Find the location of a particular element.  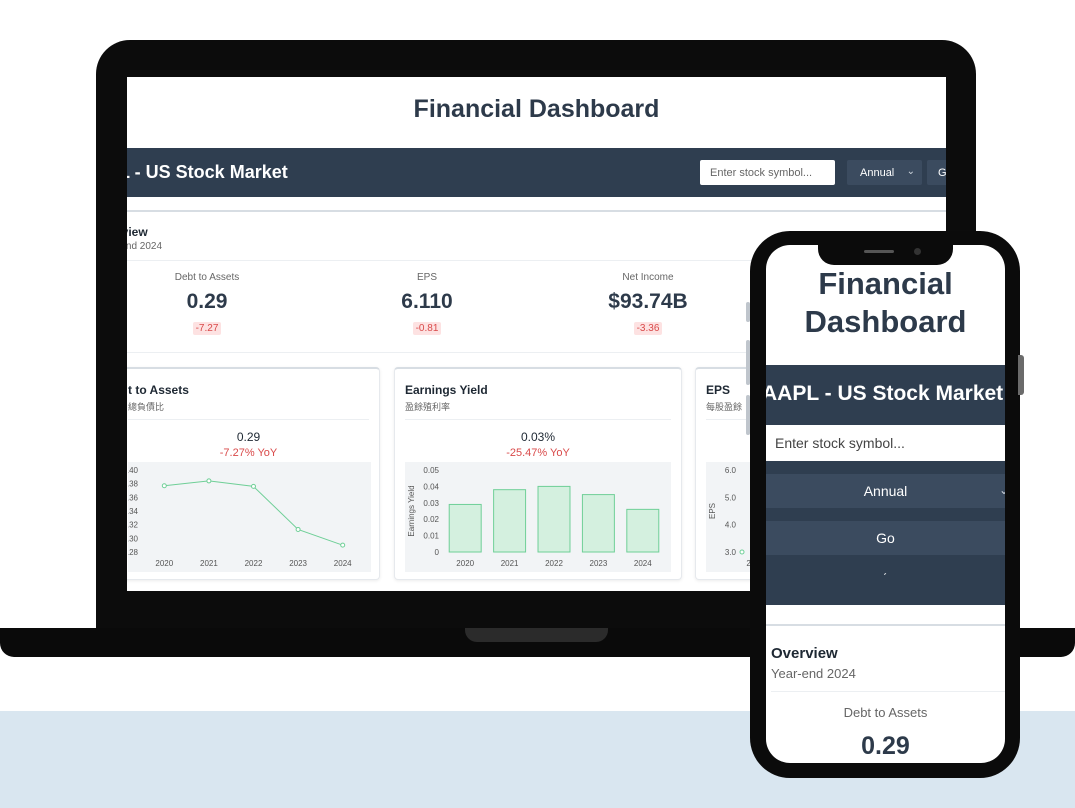

kpi-net-income: Net Income $93.74B -3.36 is located at coordinates (648, 304).